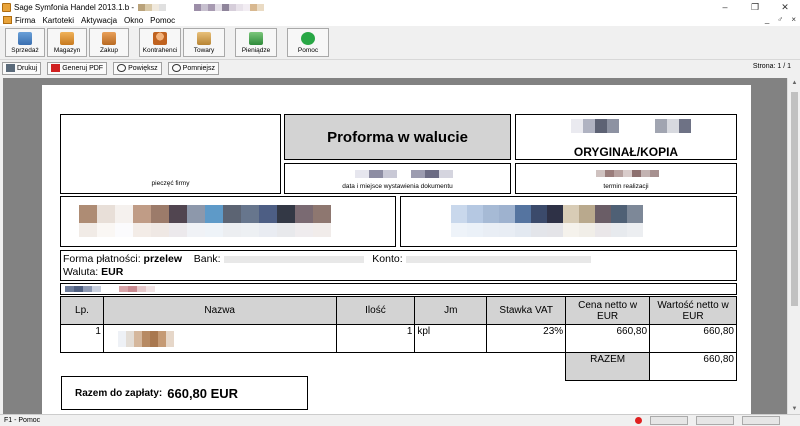 The width and height of the screenshot is (800, 426). What do you see at coordinates (785, 7) in the screenshot?
I see `close-button: ✕` at bounding box center [785, 7].